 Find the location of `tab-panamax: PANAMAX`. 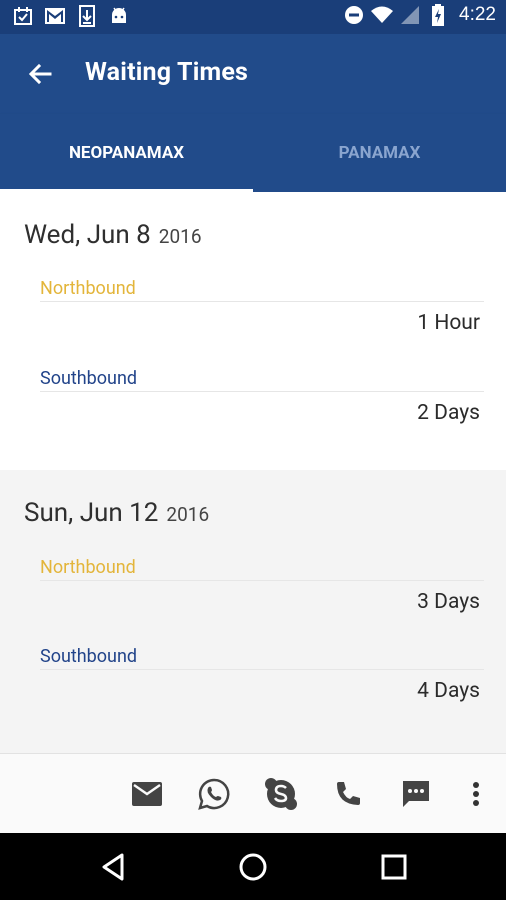

tab-panamax: PANAMAX is located at coordinates (379, 153).